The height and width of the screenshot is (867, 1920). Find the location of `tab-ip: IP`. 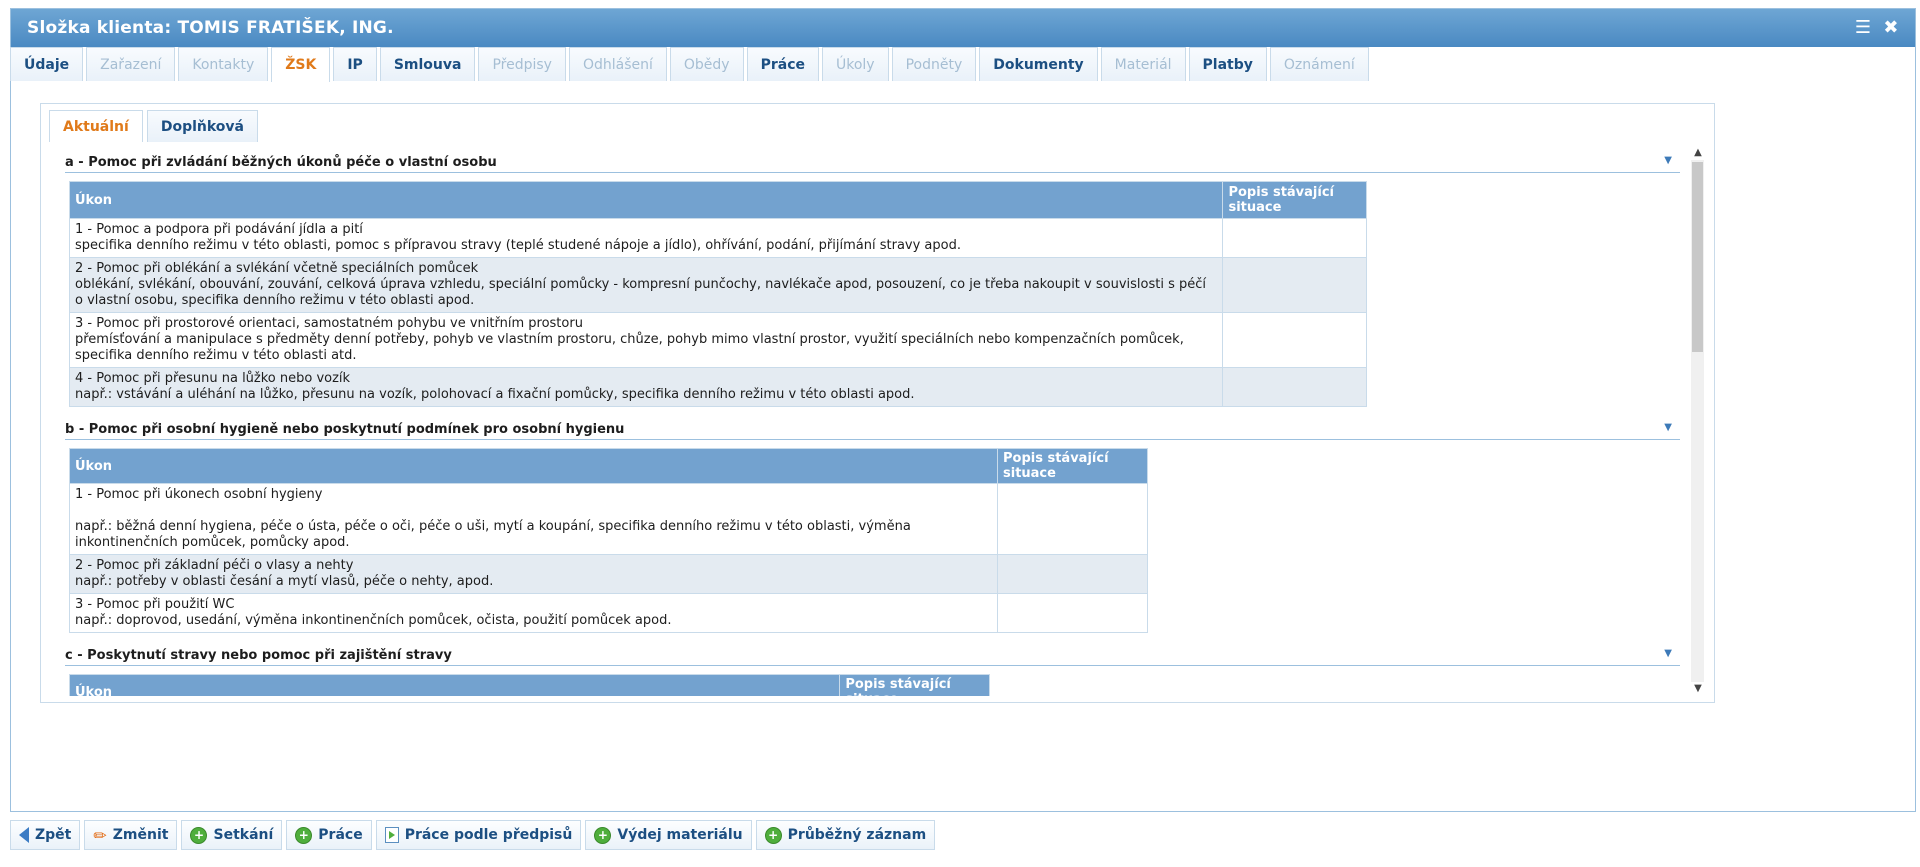

tab-ip: IP is located at coordinates (355, 64).